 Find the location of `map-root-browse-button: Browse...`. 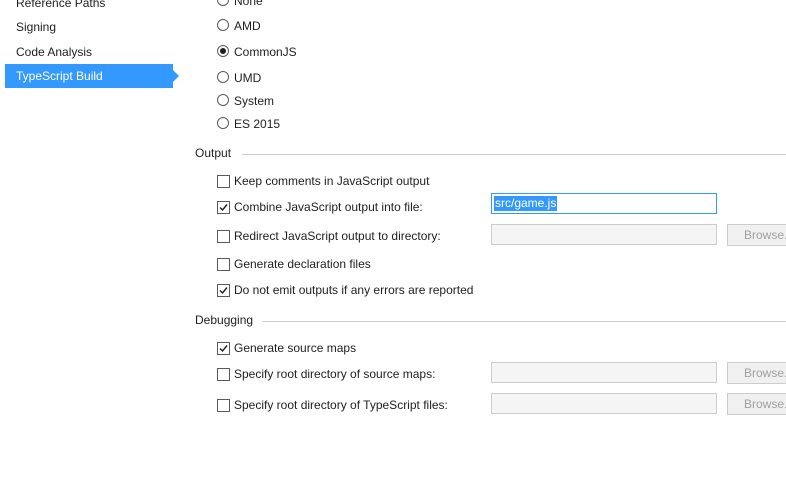

map-root-browse-button: Browse... is located at coordinates (756, 373).